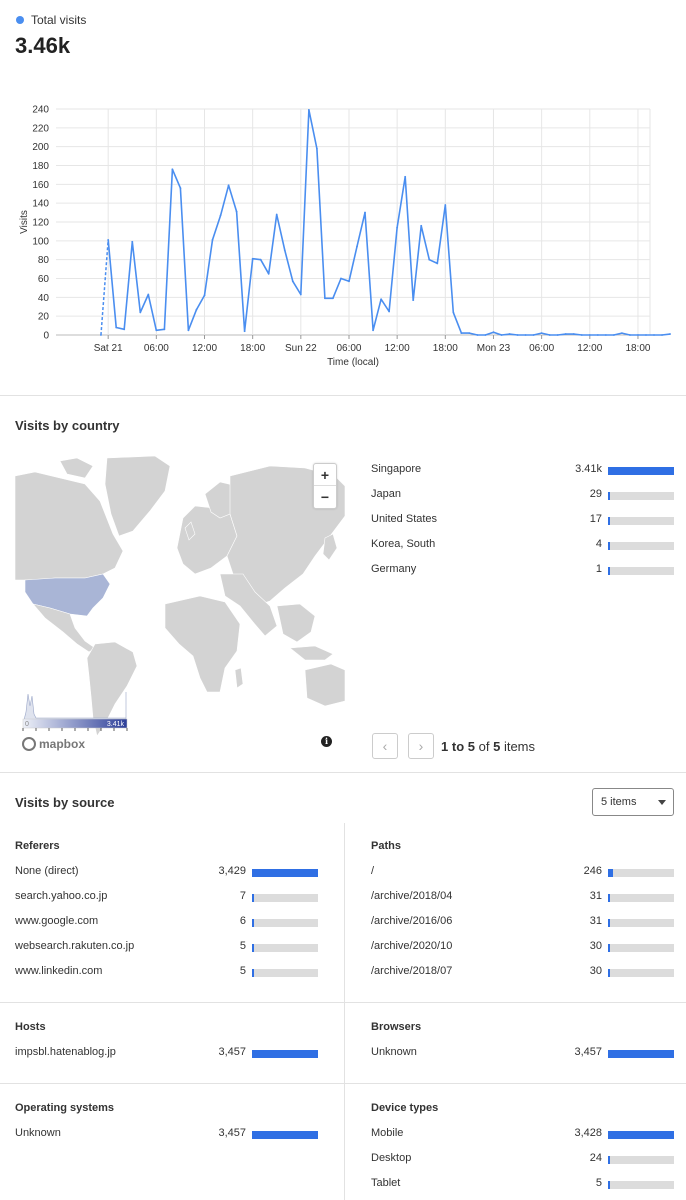  I want to click on path-row: /archive/2016/06 31, so click(522, 923).